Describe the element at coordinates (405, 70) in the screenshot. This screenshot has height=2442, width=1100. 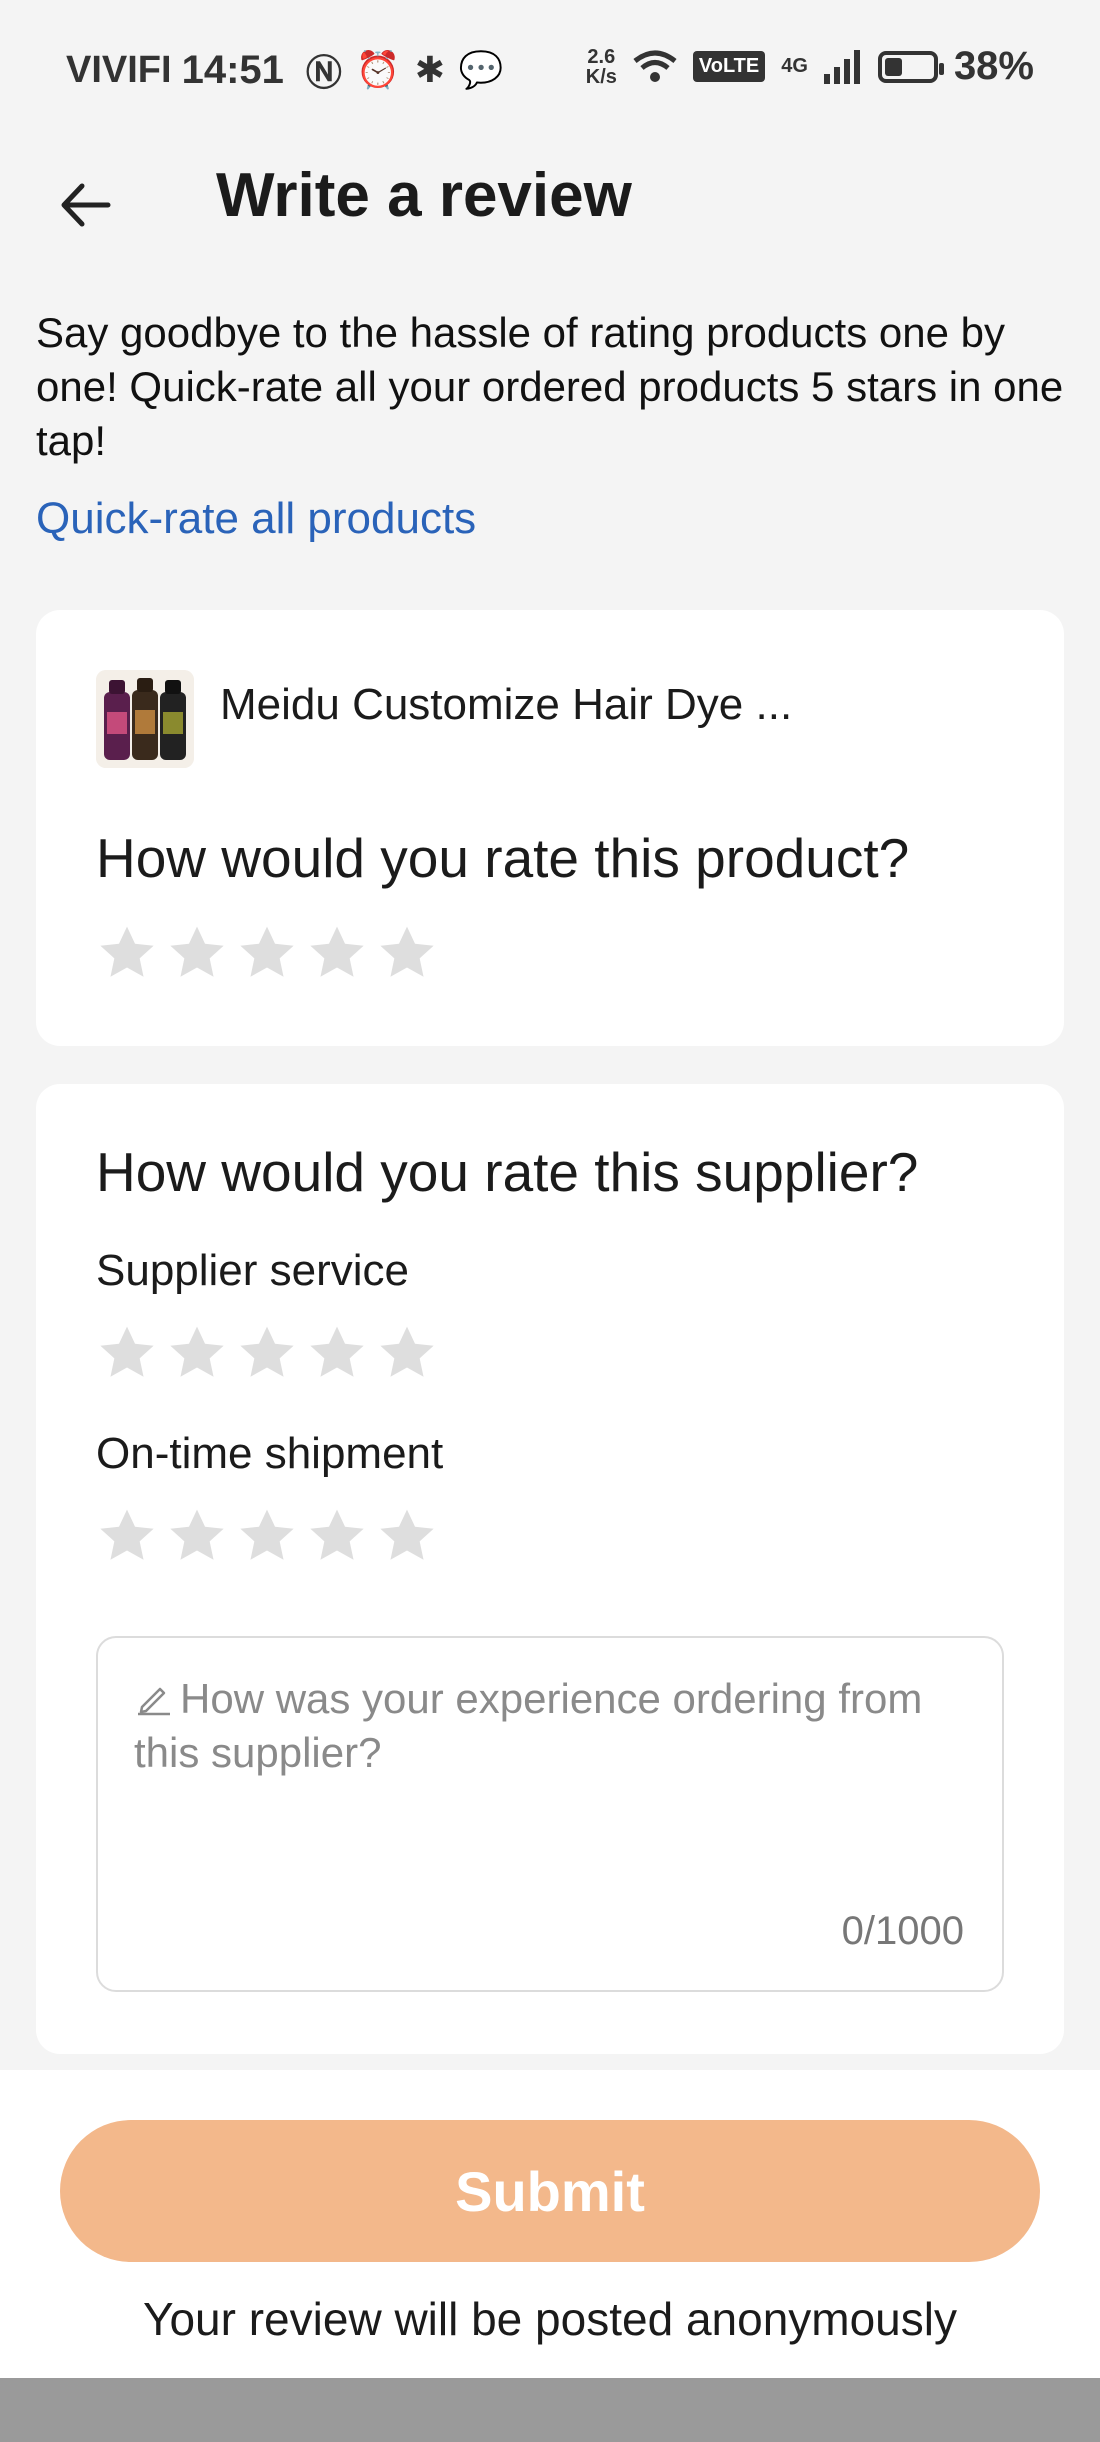
I see `status-icons: Ⓝ ⏰ ✱ 💬` at that location.